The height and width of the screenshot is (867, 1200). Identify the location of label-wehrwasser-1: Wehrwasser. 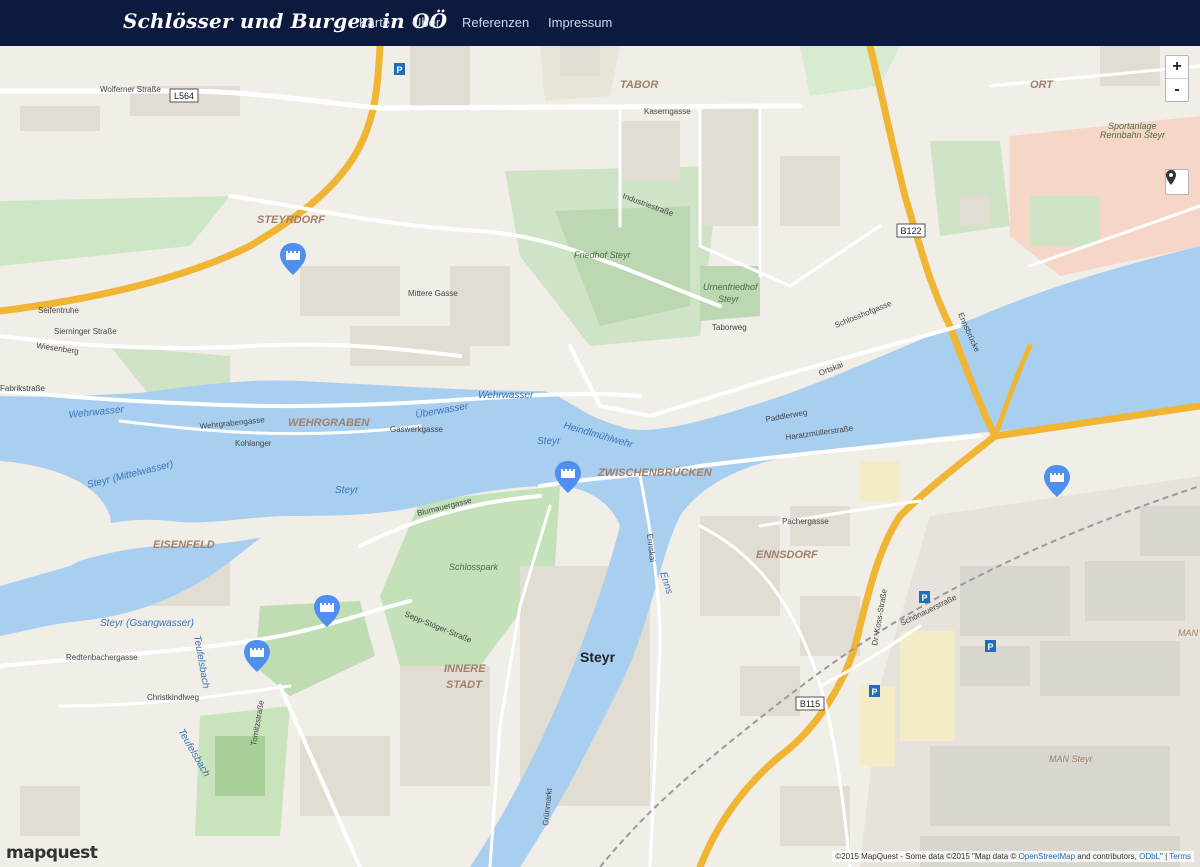
(506, 395).